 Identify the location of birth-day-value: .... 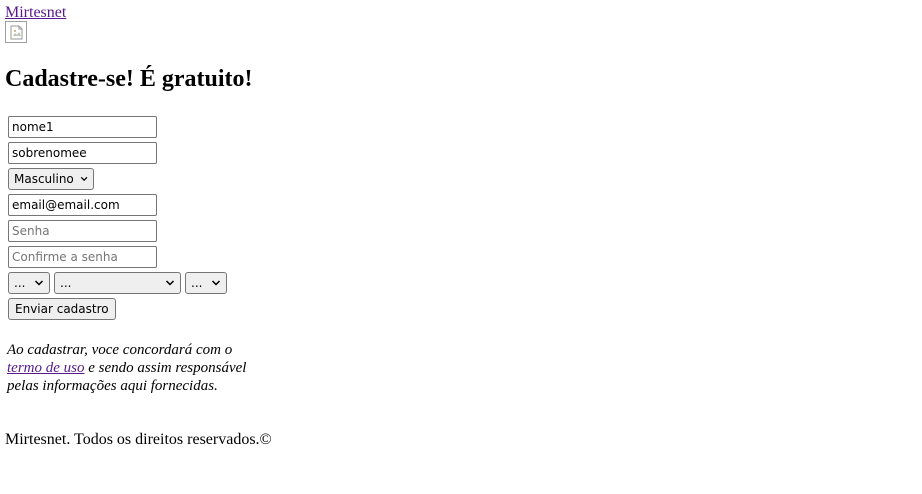
(20, 283).